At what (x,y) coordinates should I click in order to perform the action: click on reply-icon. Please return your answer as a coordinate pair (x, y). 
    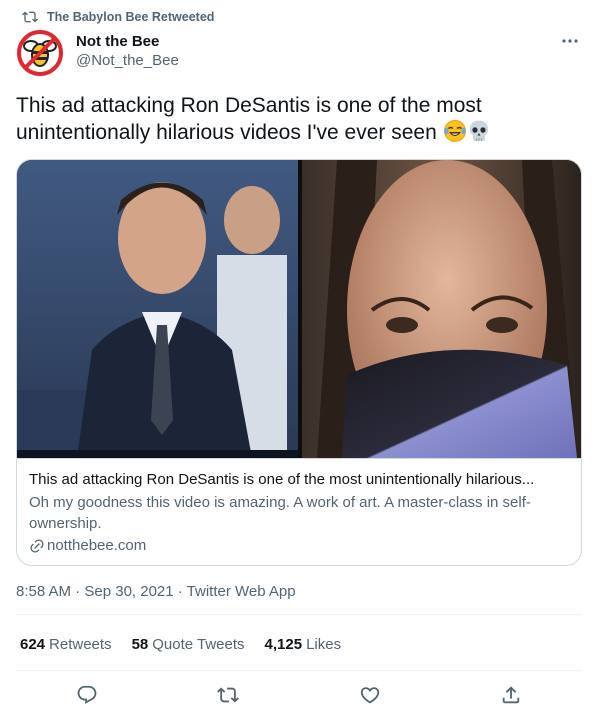
    Looking at the image, I should click on (87, 694).